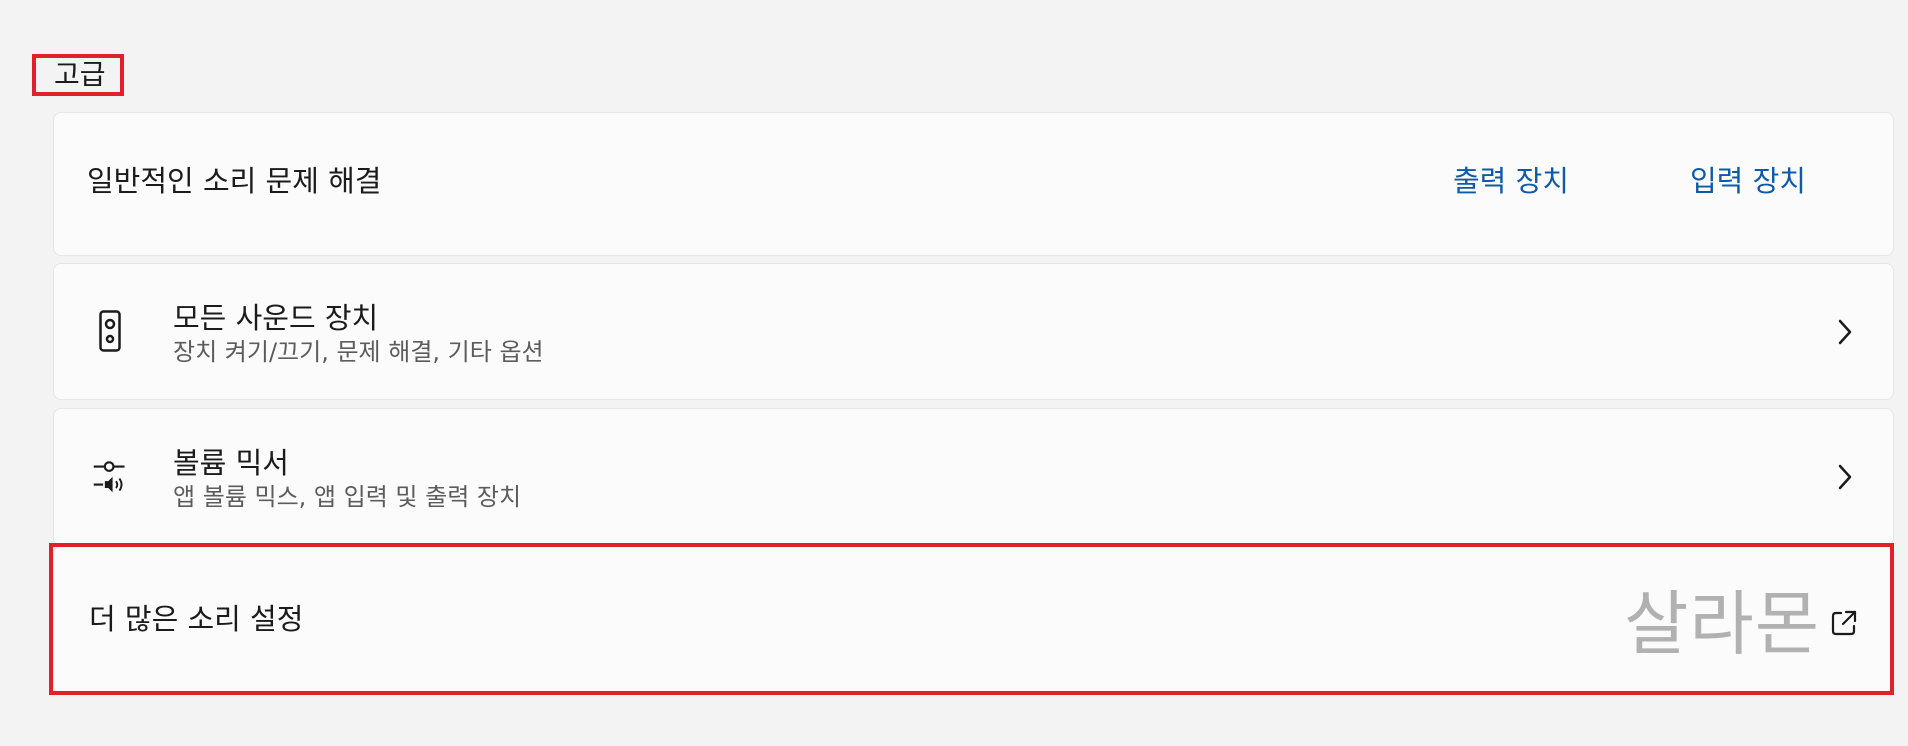 The height and width of the screenshot is (746, 1908). I want to click on section-title-text: 고급, so click(80, 74).